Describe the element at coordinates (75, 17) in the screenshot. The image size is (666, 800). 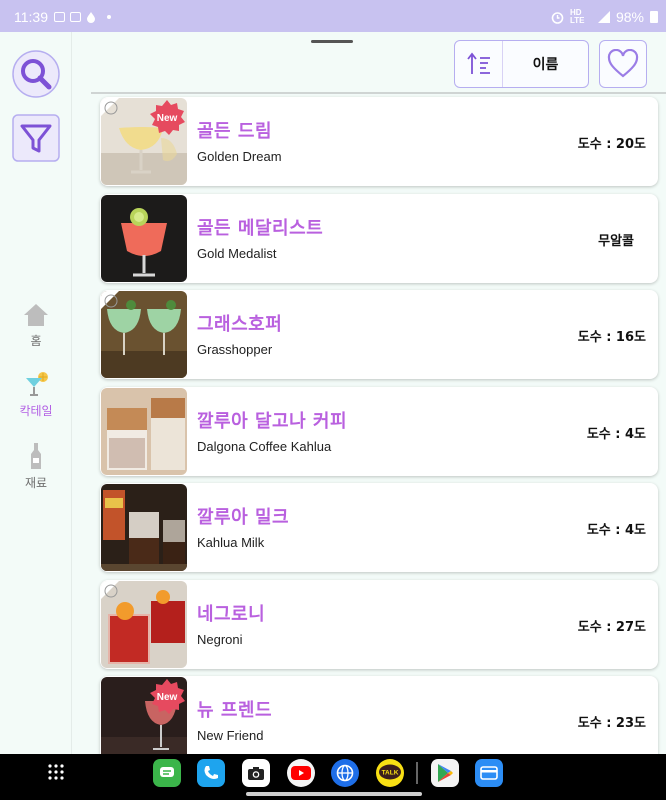
I see `image-icon` at that location.